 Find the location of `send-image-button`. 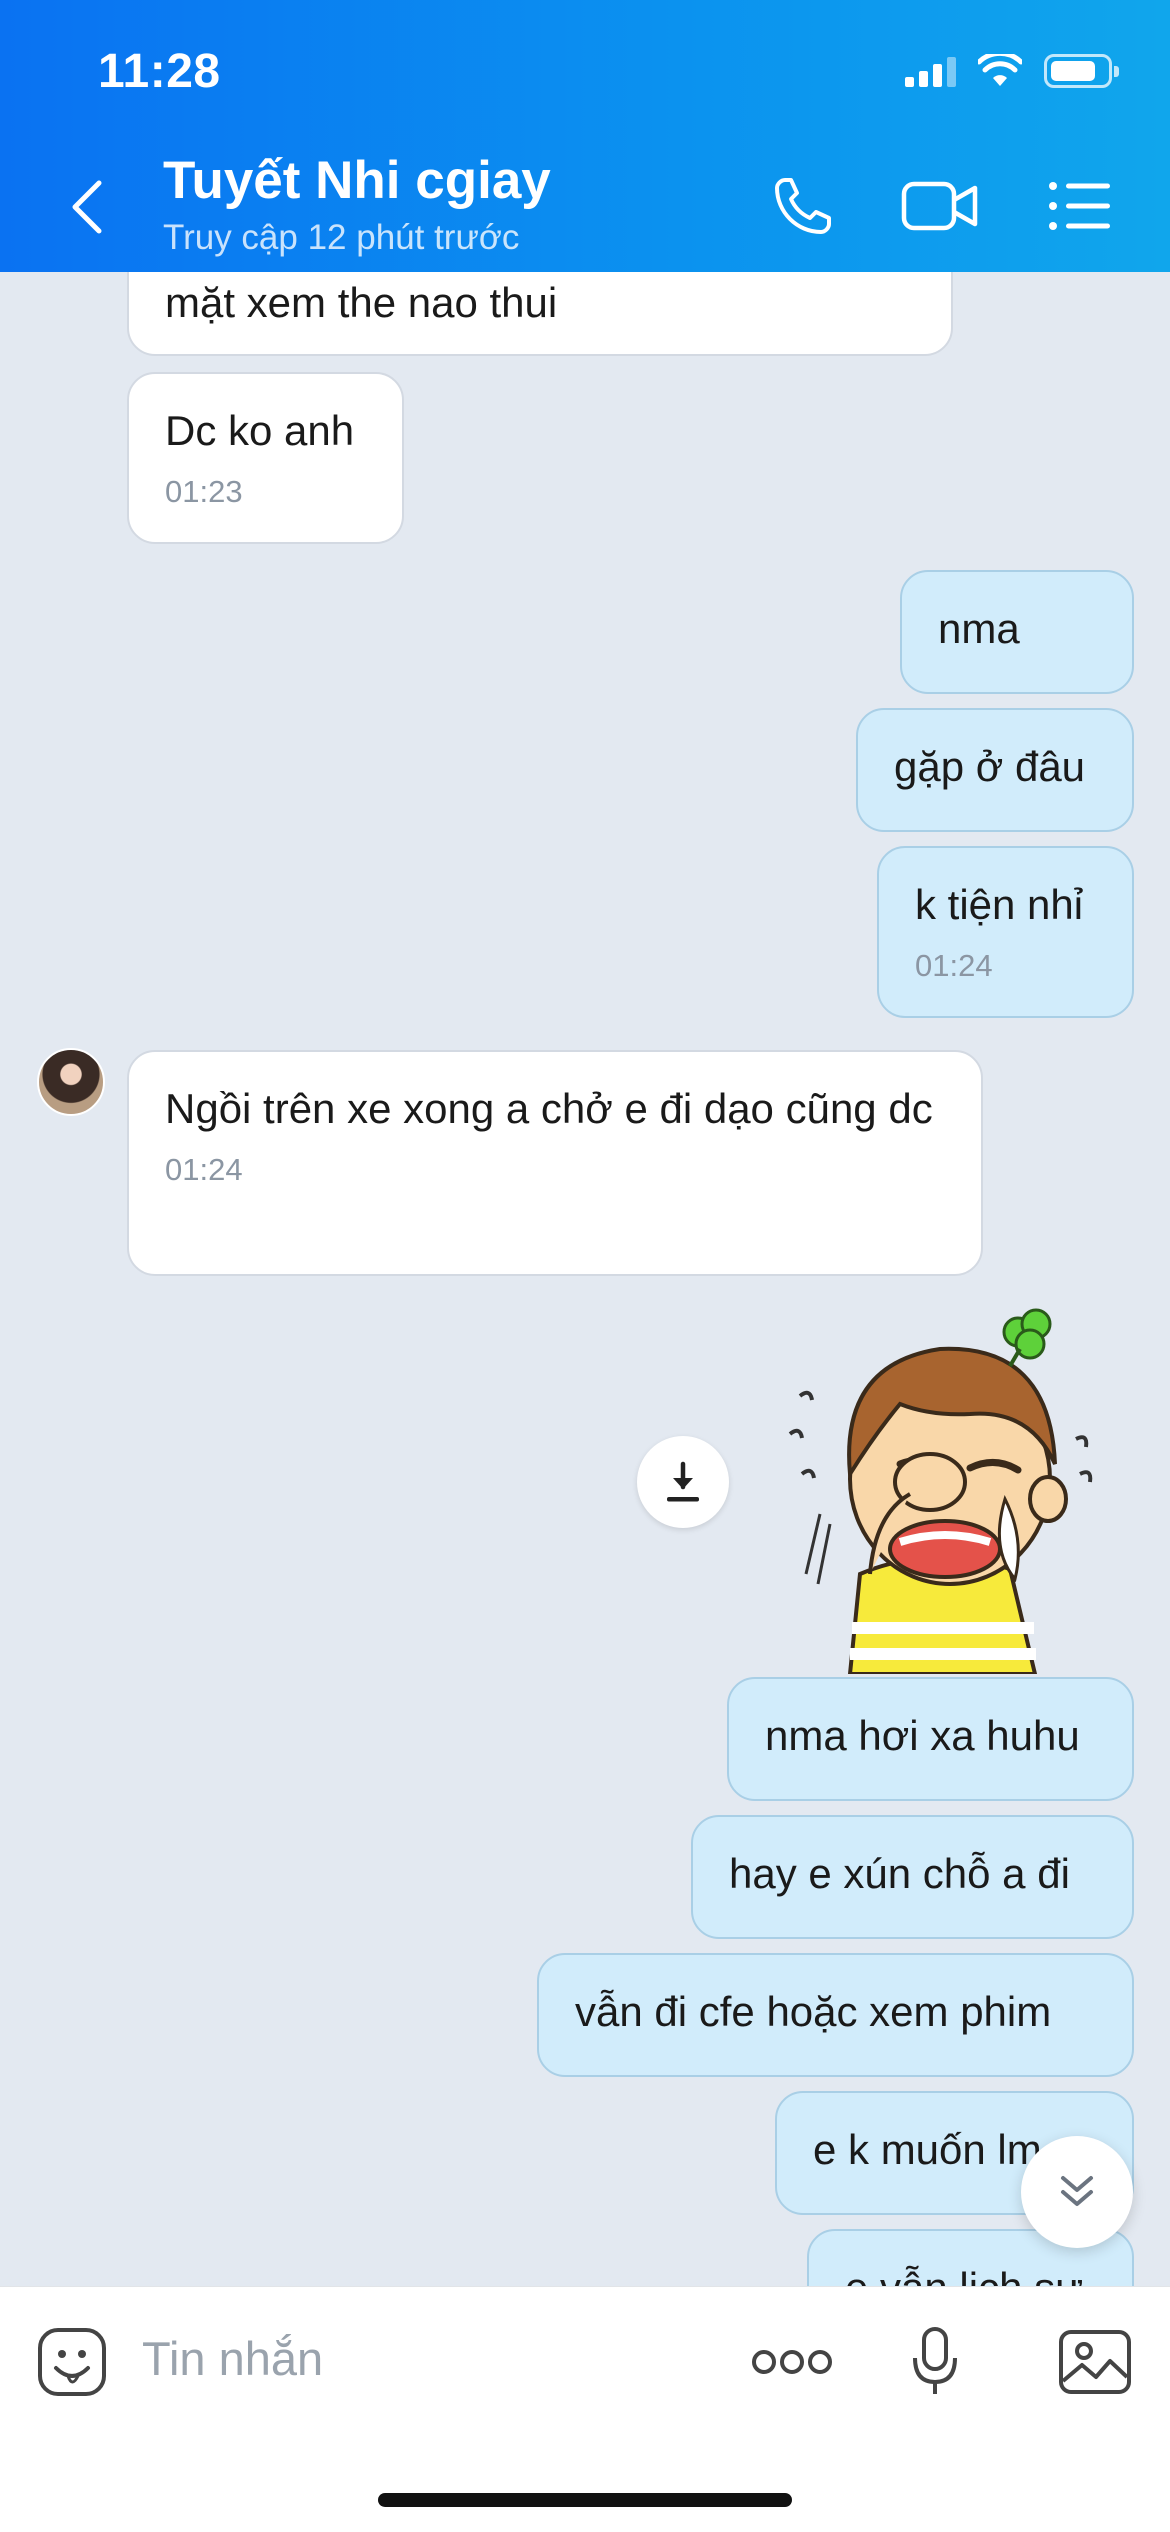

send-image-button is located at coordinates (1095, 2362).